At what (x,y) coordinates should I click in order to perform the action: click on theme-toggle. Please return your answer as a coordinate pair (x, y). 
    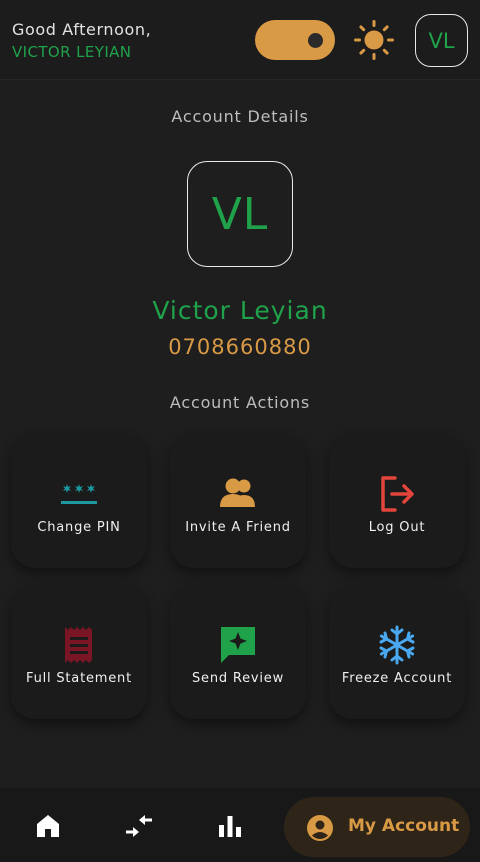
    Looking at the image, I should click on (295, 40).